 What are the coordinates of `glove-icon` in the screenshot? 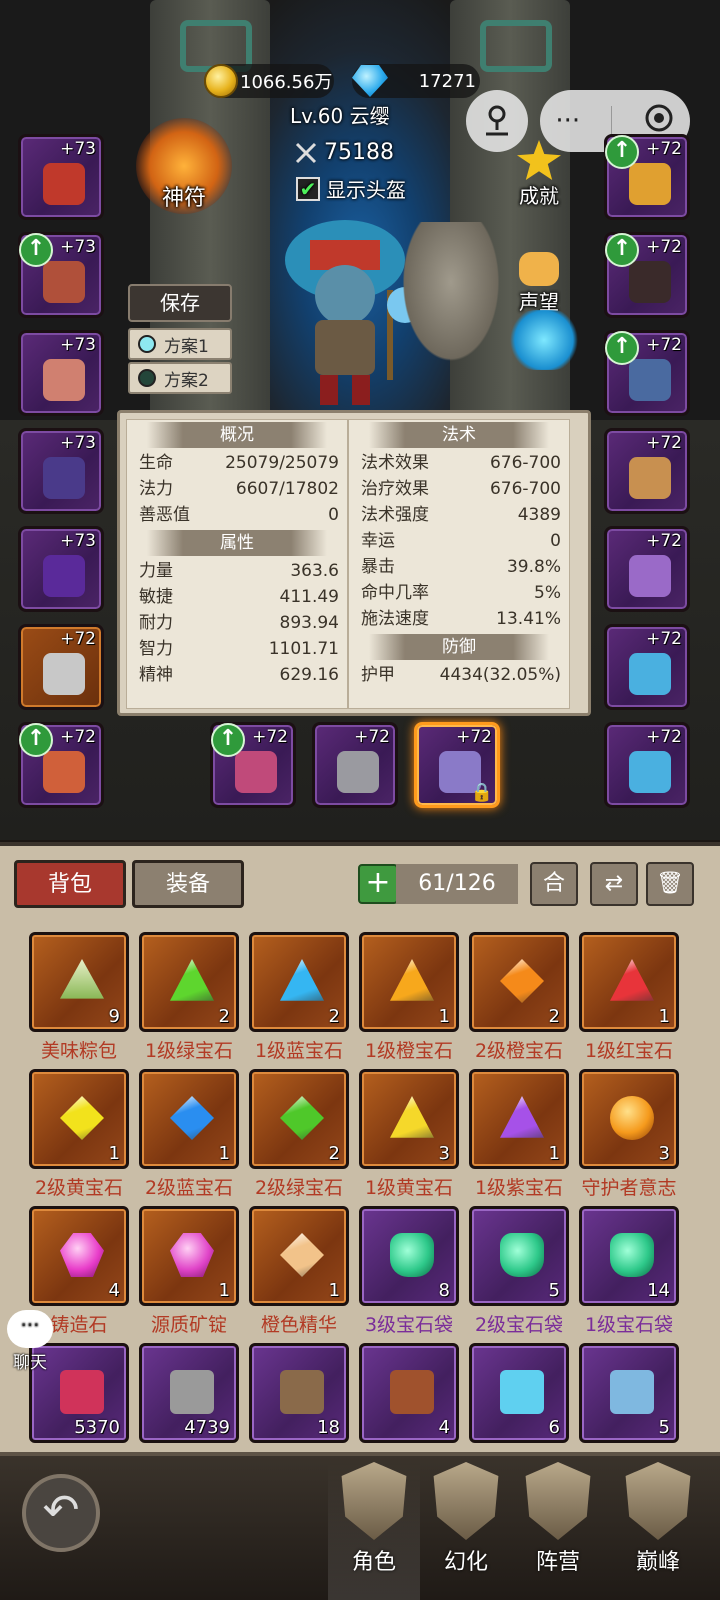 It's located at (64, 184).